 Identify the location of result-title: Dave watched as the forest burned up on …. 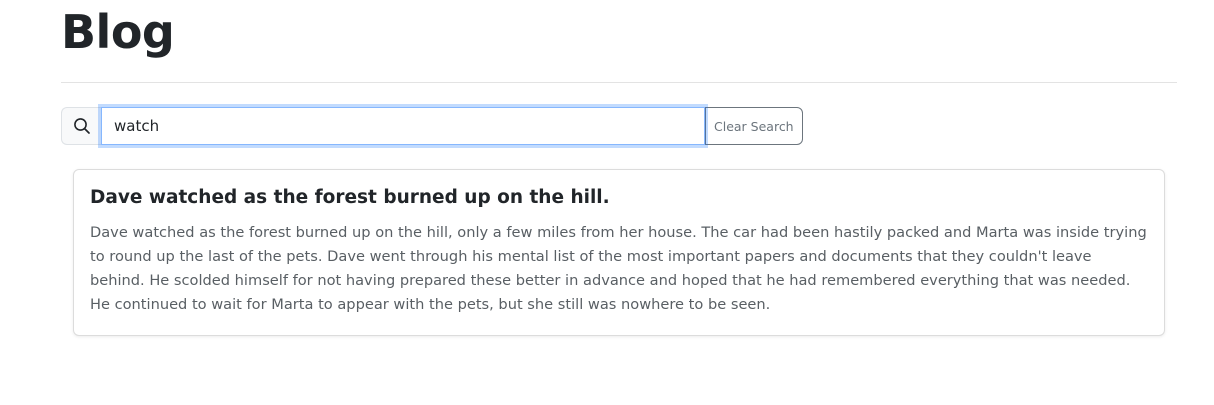
(350, 197).